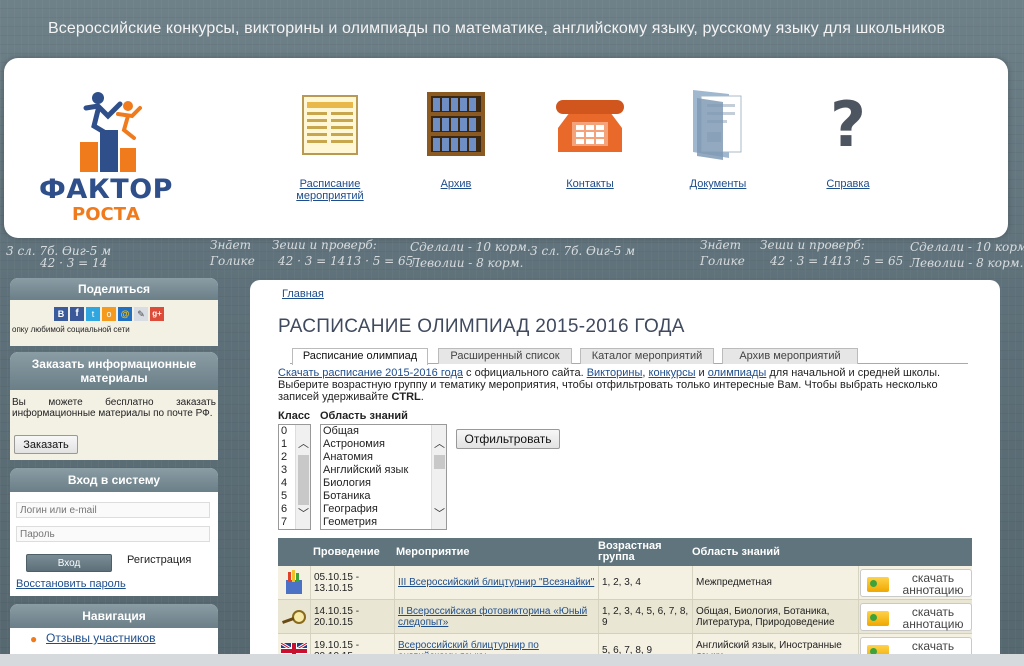 The width and height of the screenshot is (1024, 666). I want to click on row-area: Межпредметная, so click(775, 582).